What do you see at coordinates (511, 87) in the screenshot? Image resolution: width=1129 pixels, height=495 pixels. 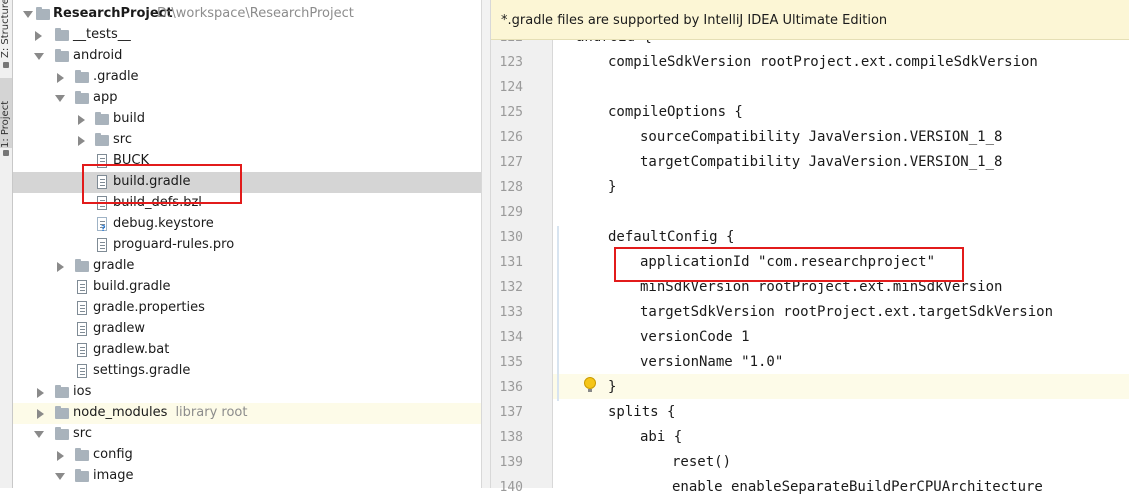 I see `line-number: 124` at bounding box center [511, 87].